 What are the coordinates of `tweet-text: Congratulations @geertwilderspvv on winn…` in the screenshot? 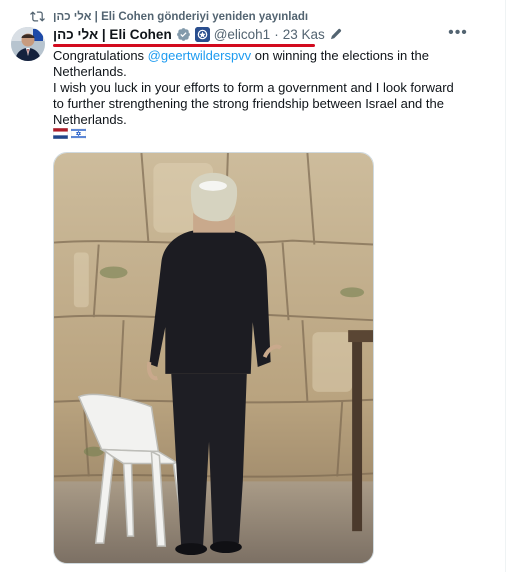 It's located at (258, 88).